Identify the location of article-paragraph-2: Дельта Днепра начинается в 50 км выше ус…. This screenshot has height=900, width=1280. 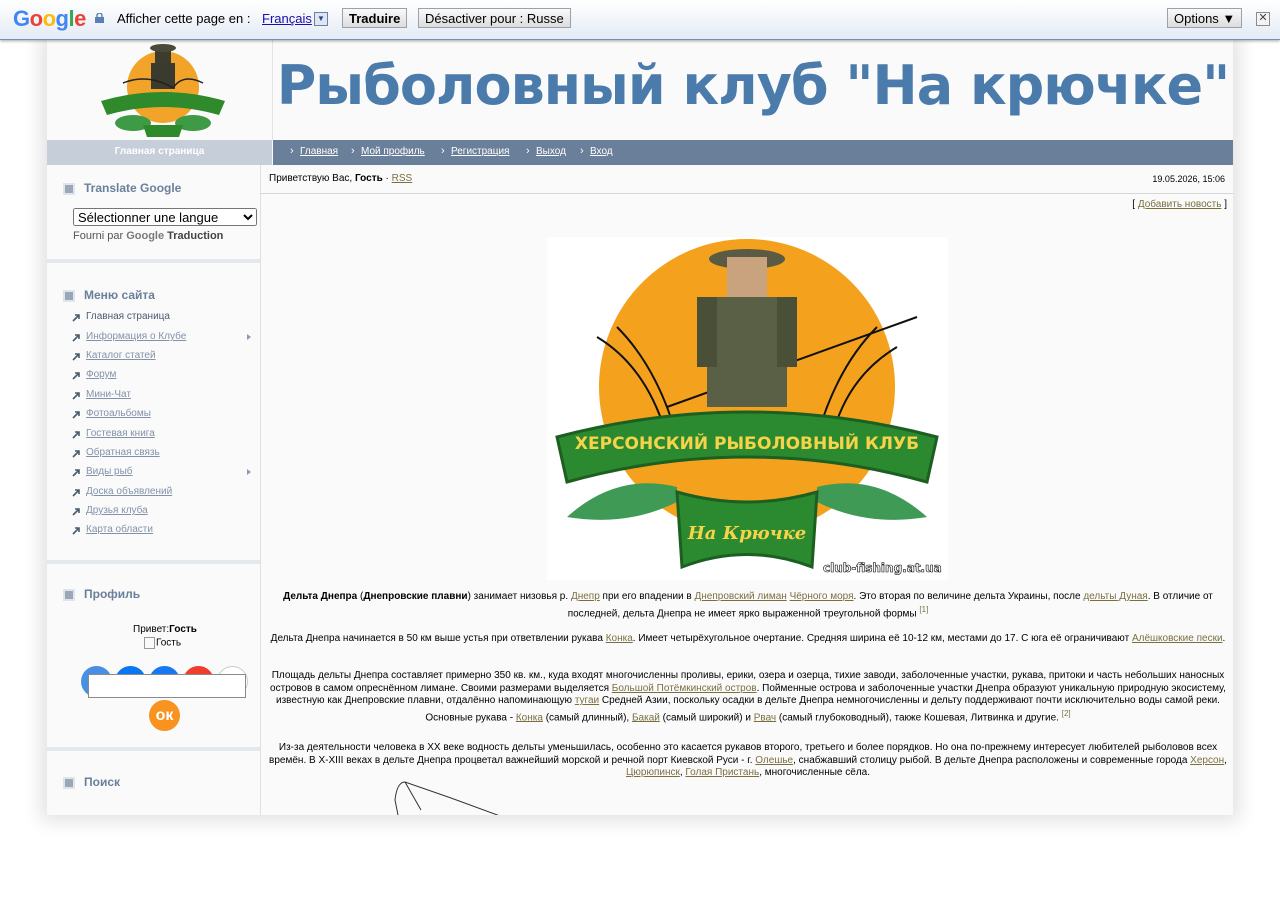
(748, 638).